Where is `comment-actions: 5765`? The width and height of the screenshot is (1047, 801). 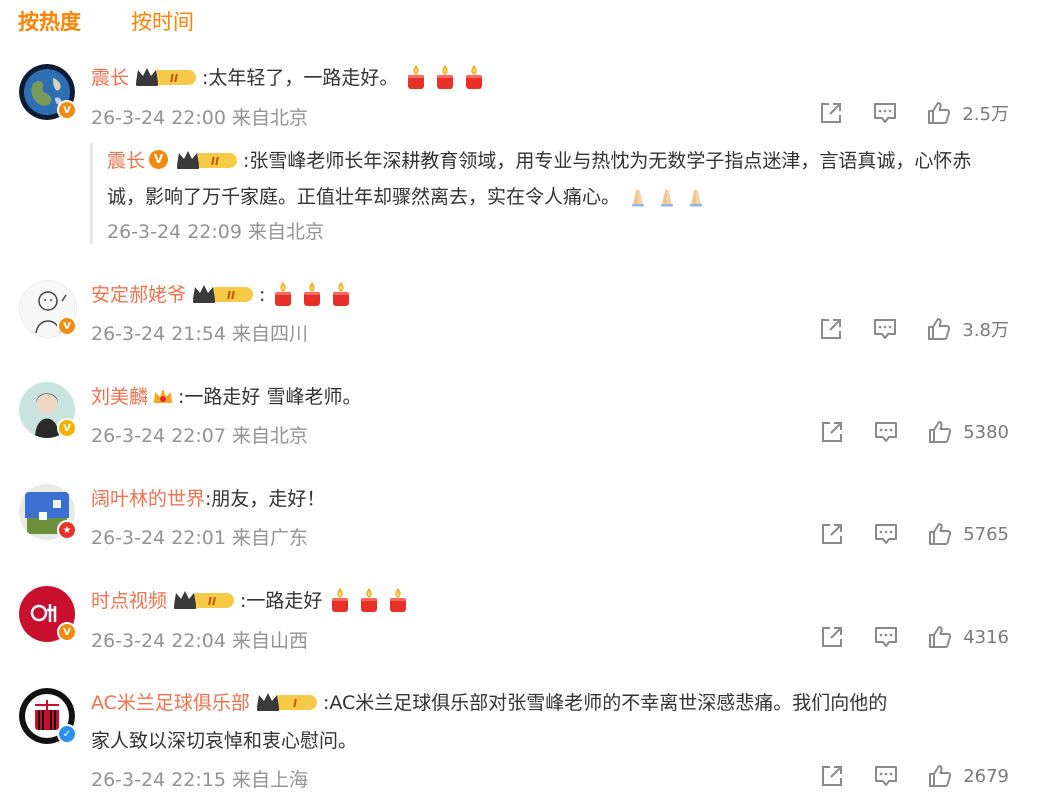
comment-actions: 5765 is located at coordinates (900, 534).